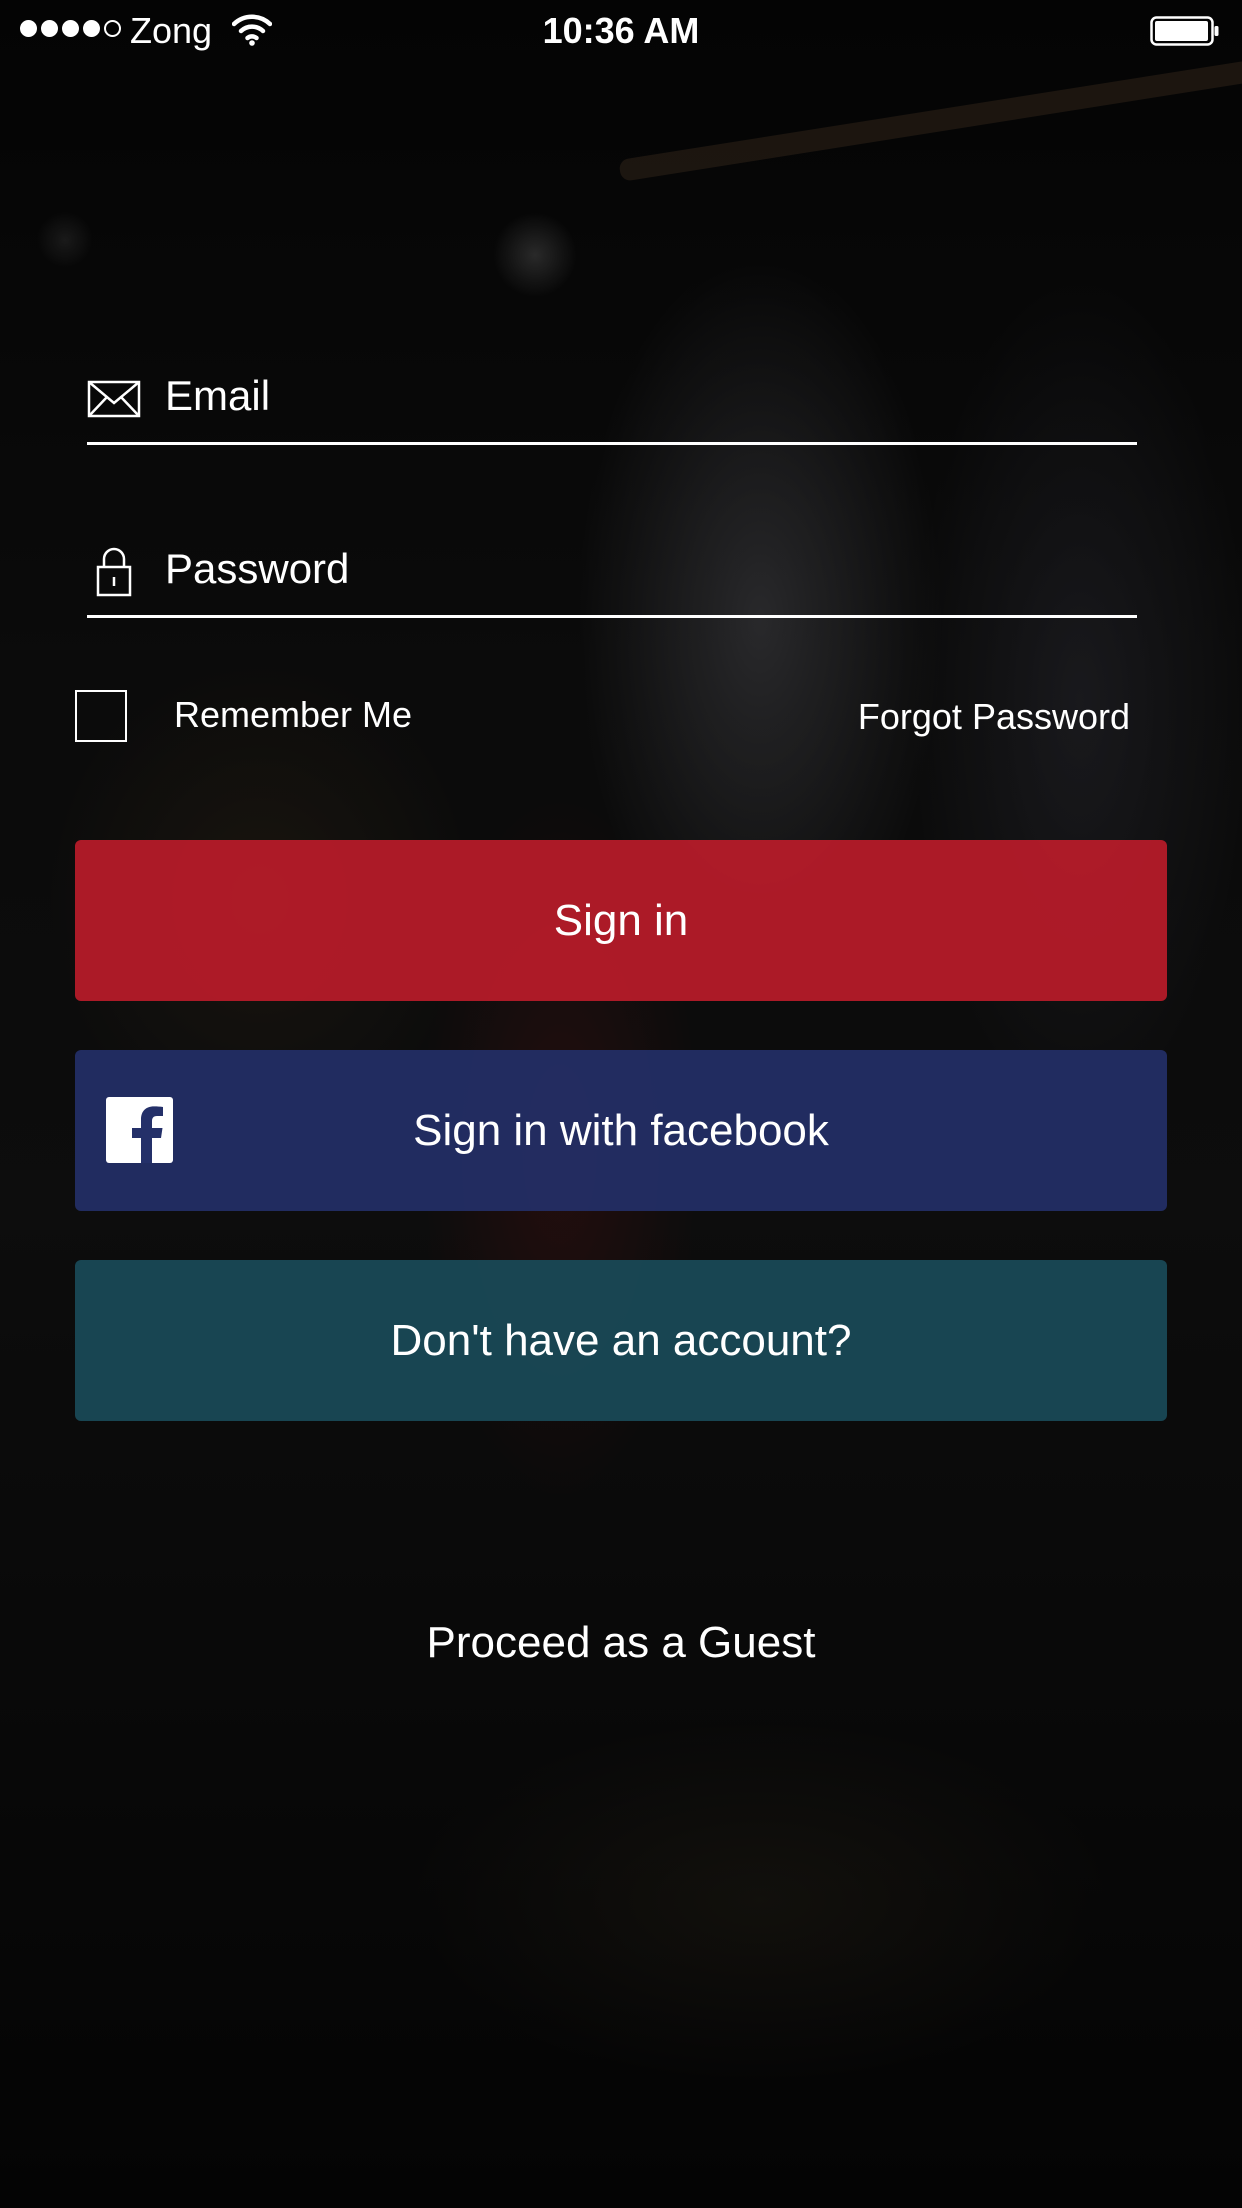 This screenshot has height=2208, width=1242. I want to click on register-button: Don't have an account?, so click(621, 1340).